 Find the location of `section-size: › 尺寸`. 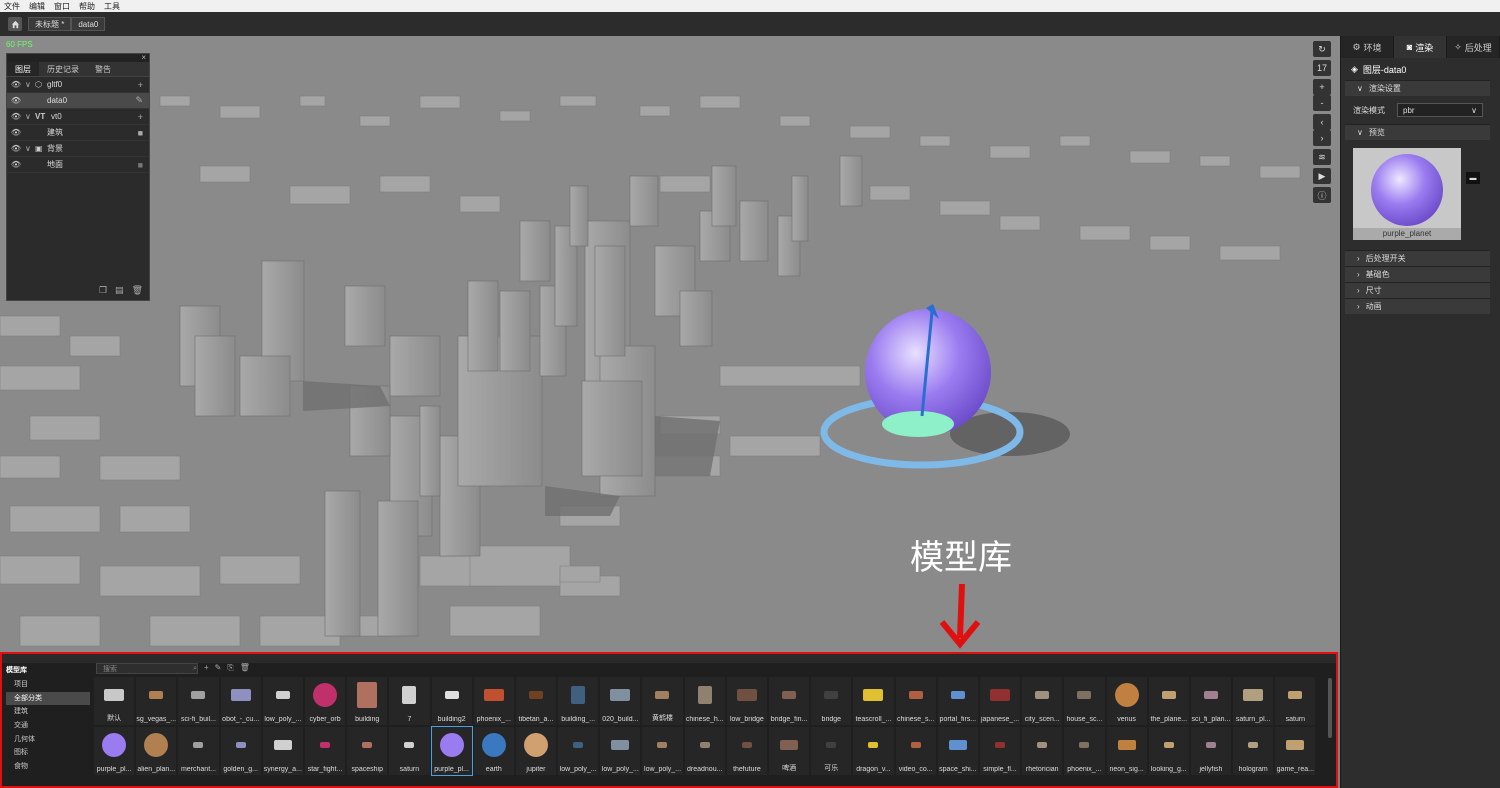

section-size: › 尺寸 is located at coordinates (1417, 290).